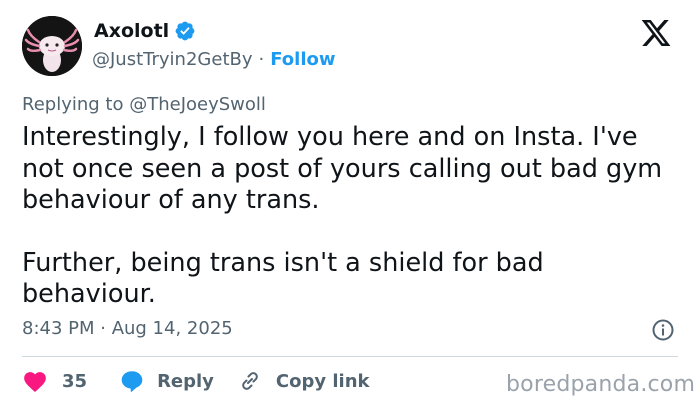 Image resolution: width=700 pixels, height=410 pixels. Describe the element at coordinates (75, 381) in the screenshot. I see `like-count: 35` at that location.